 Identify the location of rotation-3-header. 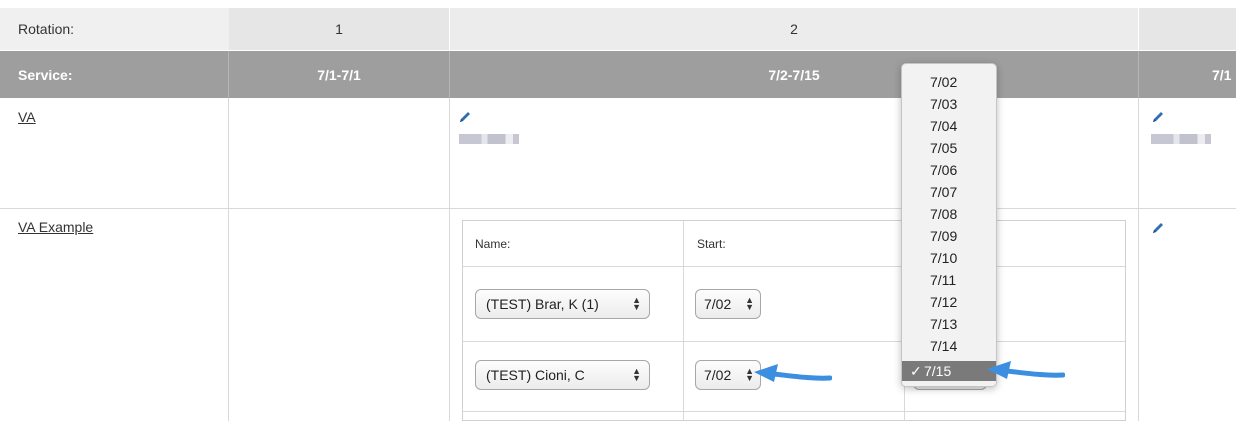
(1187, 29).